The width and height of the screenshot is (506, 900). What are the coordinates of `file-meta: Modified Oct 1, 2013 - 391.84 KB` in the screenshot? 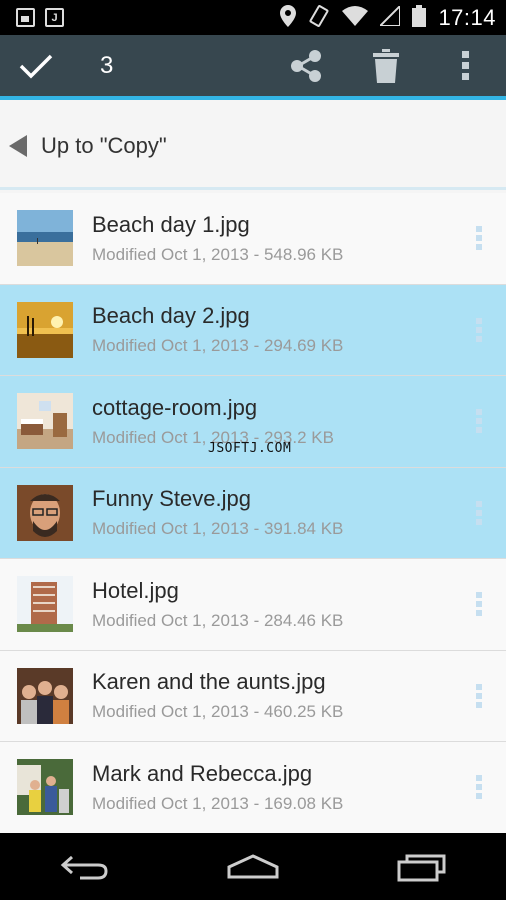 It's located at (218, 529).